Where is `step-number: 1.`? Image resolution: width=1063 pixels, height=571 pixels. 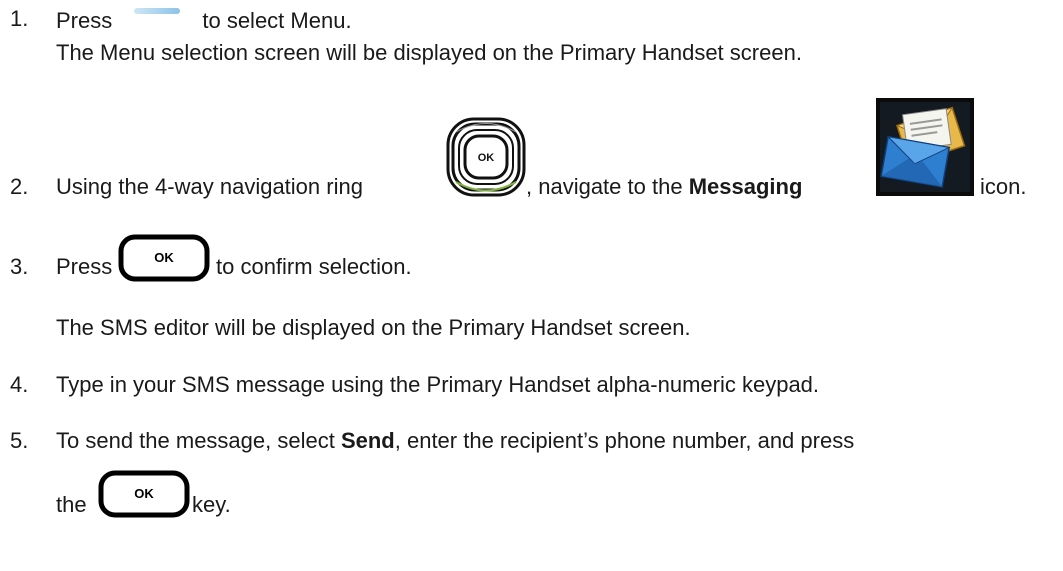 step-number: 1. is located at coordinates (19, 18).